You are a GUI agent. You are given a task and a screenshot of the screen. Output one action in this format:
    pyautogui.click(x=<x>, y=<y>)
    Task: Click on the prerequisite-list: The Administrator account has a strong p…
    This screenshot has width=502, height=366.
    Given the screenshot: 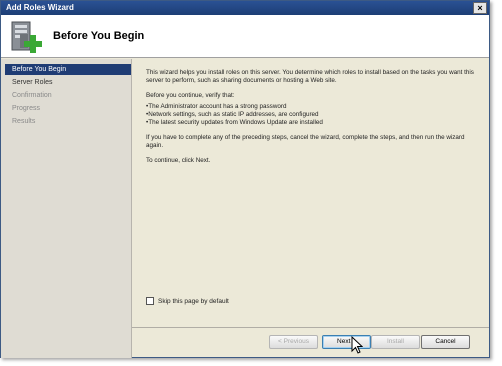 What is the action you would take?
    pyautogui.click(x=311, y=115)
    